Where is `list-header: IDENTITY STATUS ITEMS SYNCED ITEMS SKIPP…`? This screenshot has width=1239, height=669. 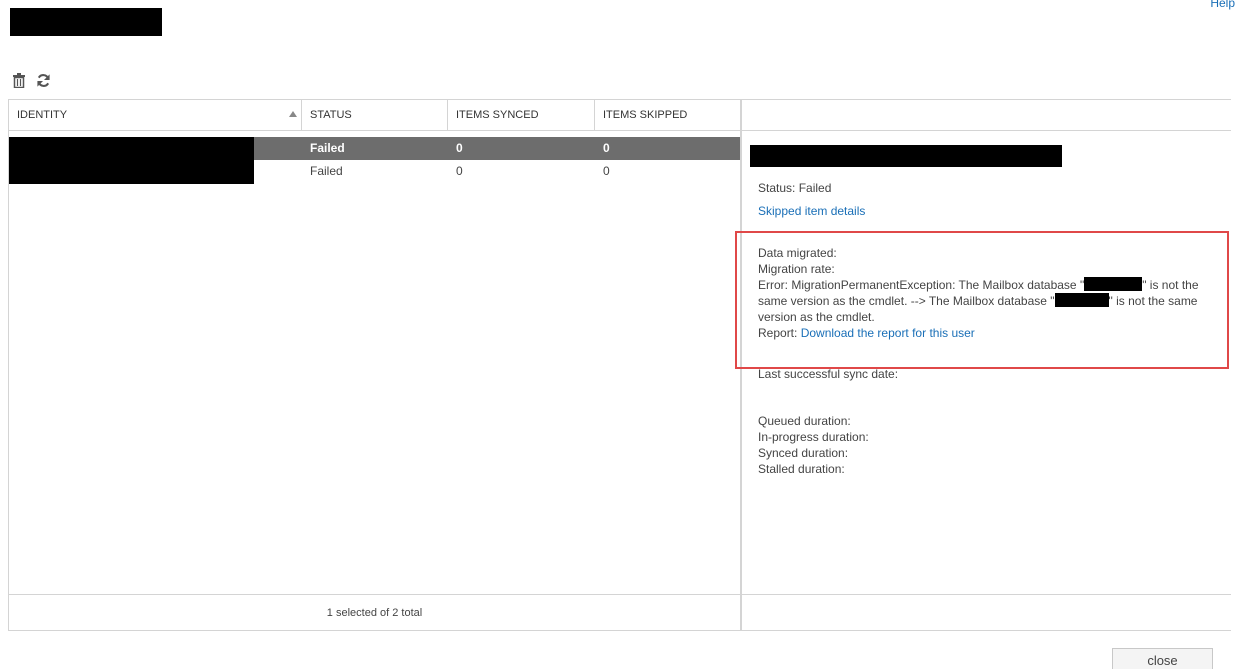 list-header: IDENTITY STATUS ITEMS SYNCED ITEMS SKIPP… is located at coordinates (374, 115).